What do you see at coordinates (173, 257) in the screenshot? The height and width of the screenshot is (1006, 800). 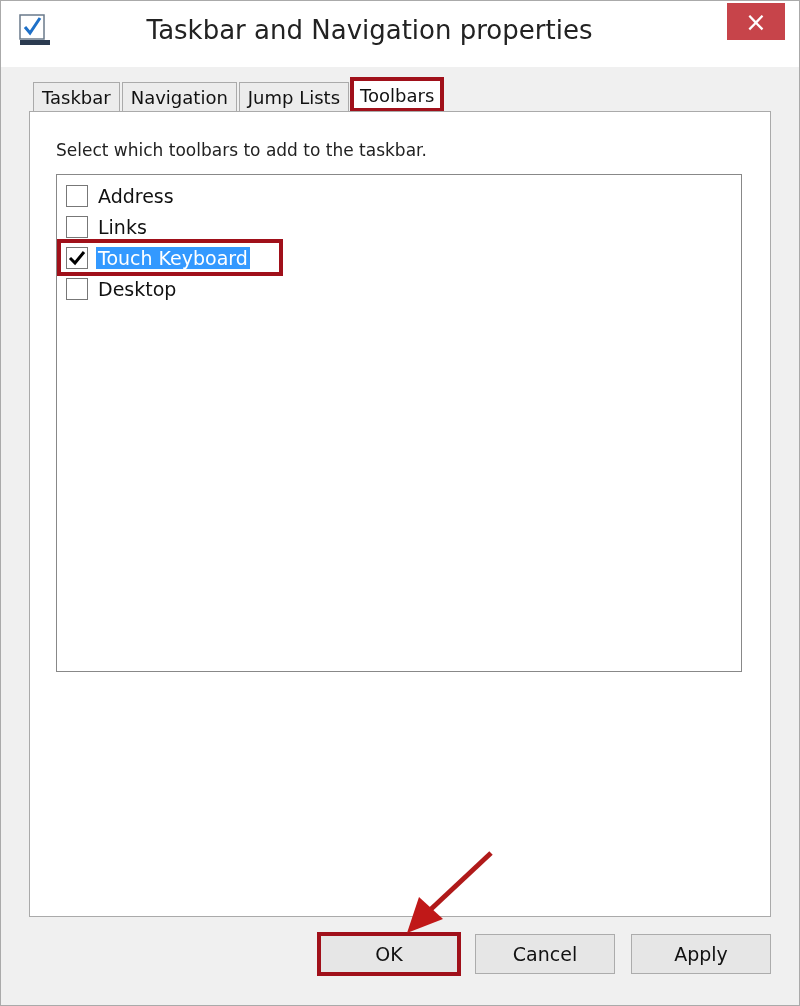 I see `item-label: Touch Keyboard` at bounding box center [173, 257].